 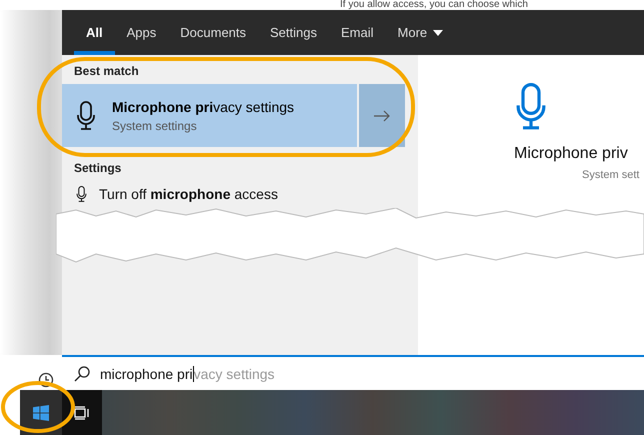 What do you see at coordinates (203, 106) in the screenshot?
I see `result-title: Microphone privacy settings` at bounding box center [203, 106].